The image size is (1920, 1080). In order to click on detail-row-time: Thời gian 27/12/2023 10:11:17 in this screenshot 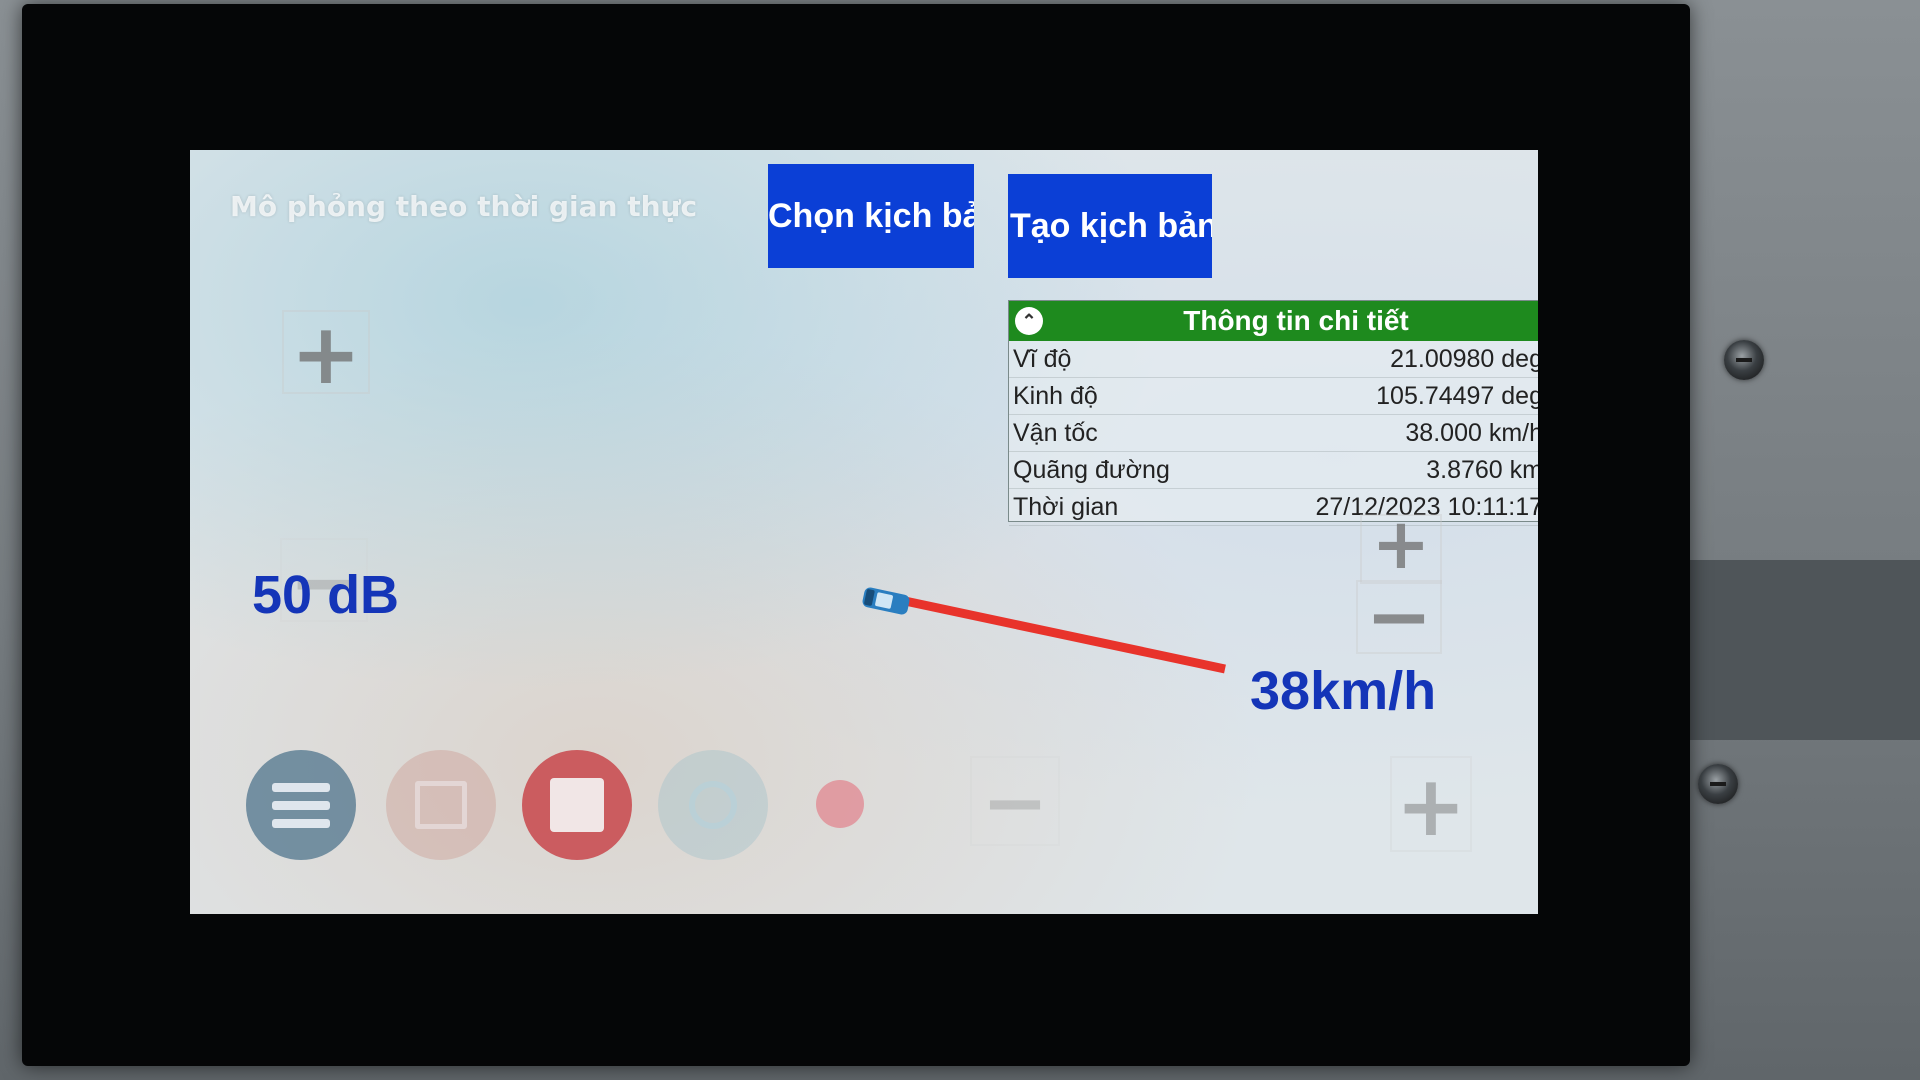, I will do `click(1273, 507)`.